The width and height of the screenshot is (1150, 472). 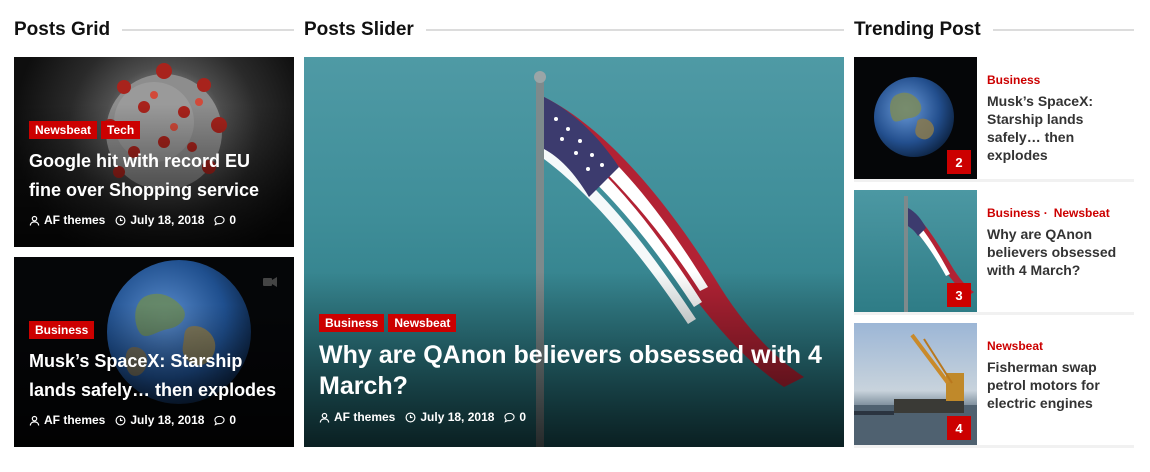 What do you see at coordinates (959, 295) in the screenshot?
I see `rank-badge: 3` at bounding box center [959, 295].